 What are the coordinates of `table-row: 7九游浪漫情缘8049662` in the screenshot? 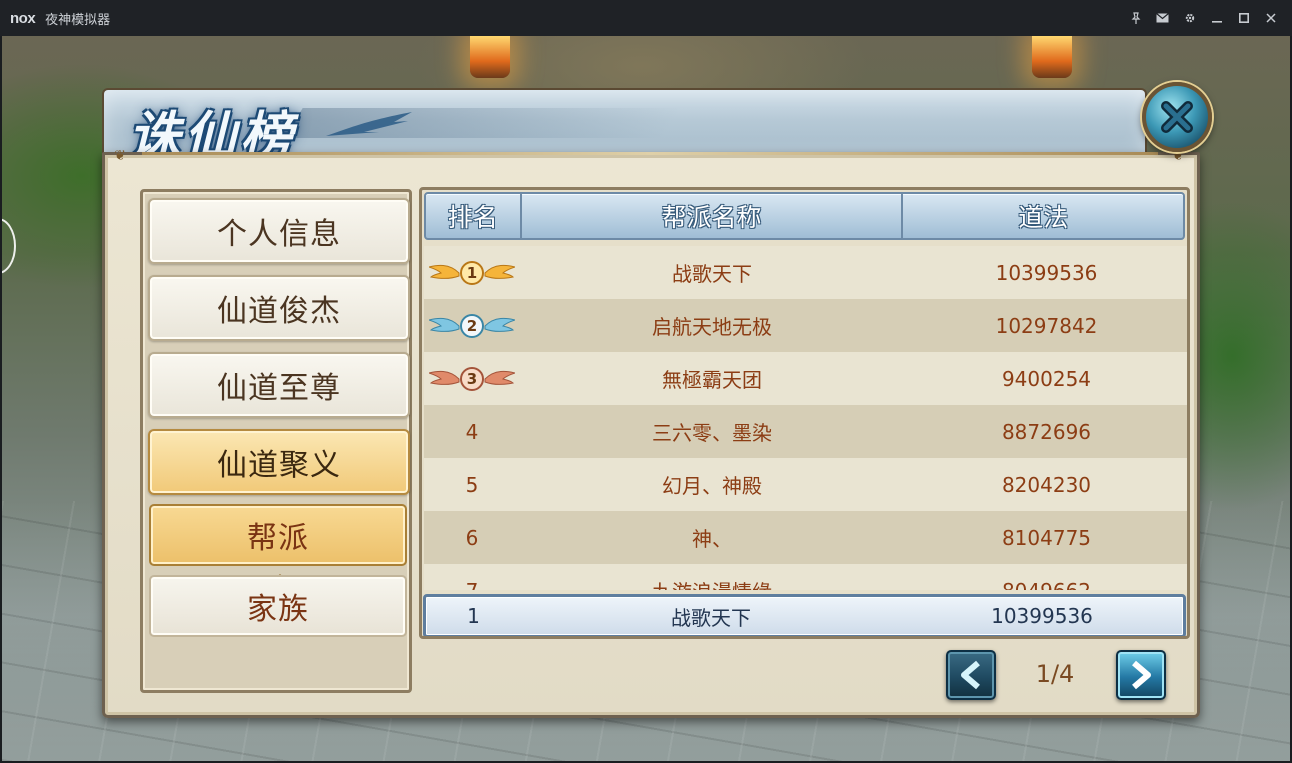 It's located at (805, 577).